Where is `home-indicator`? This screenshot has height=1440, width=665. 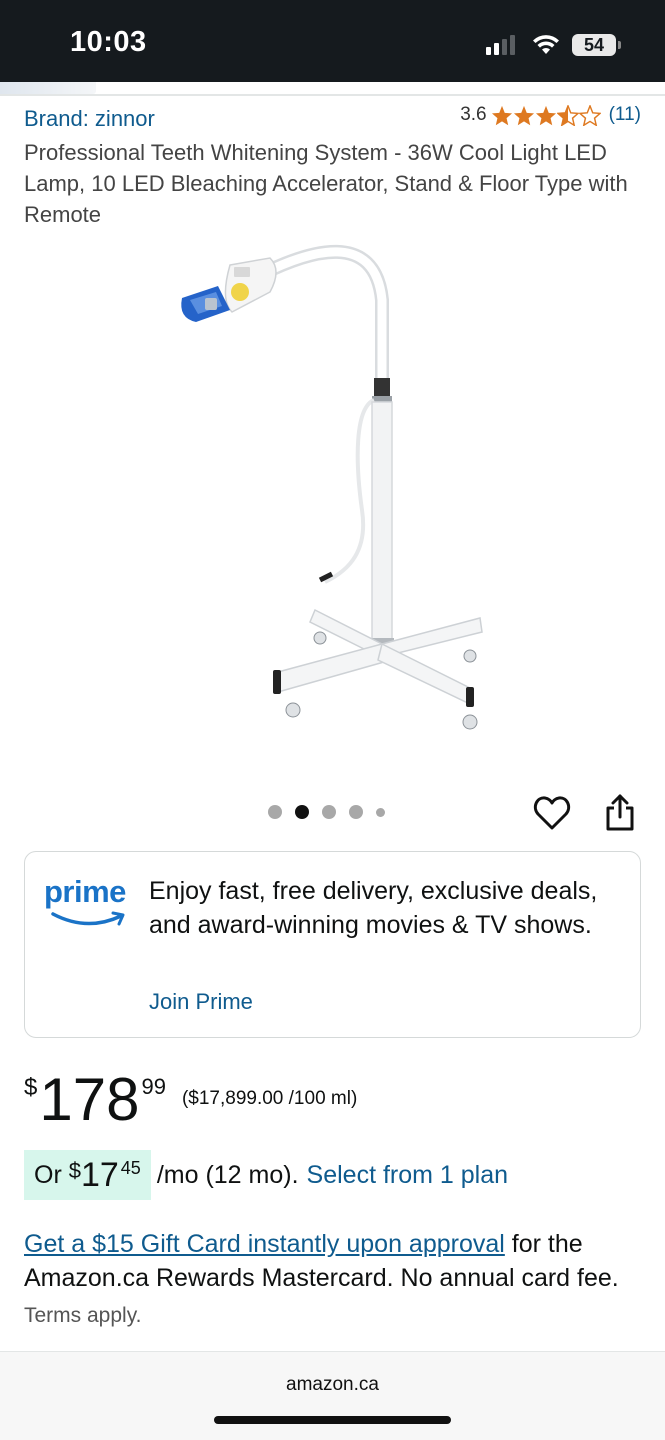 home-indicator is located at coordinates (332, 1420).